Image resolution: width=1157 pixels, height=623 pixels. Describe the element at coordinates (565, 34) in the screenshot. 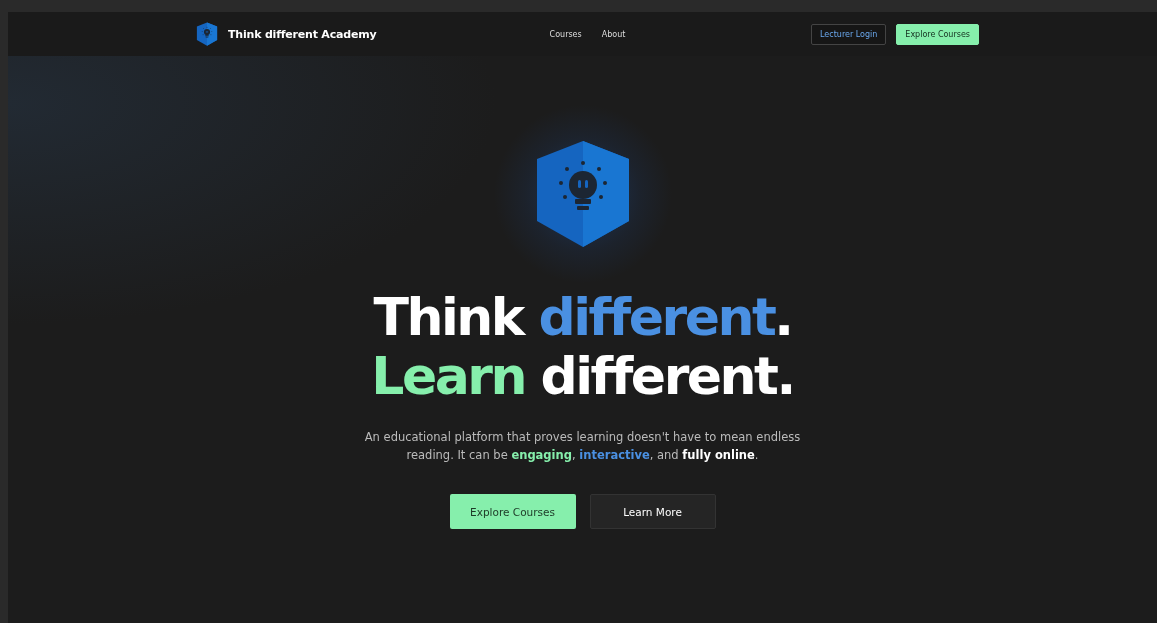

I see `nav-link: Courses` at that location.